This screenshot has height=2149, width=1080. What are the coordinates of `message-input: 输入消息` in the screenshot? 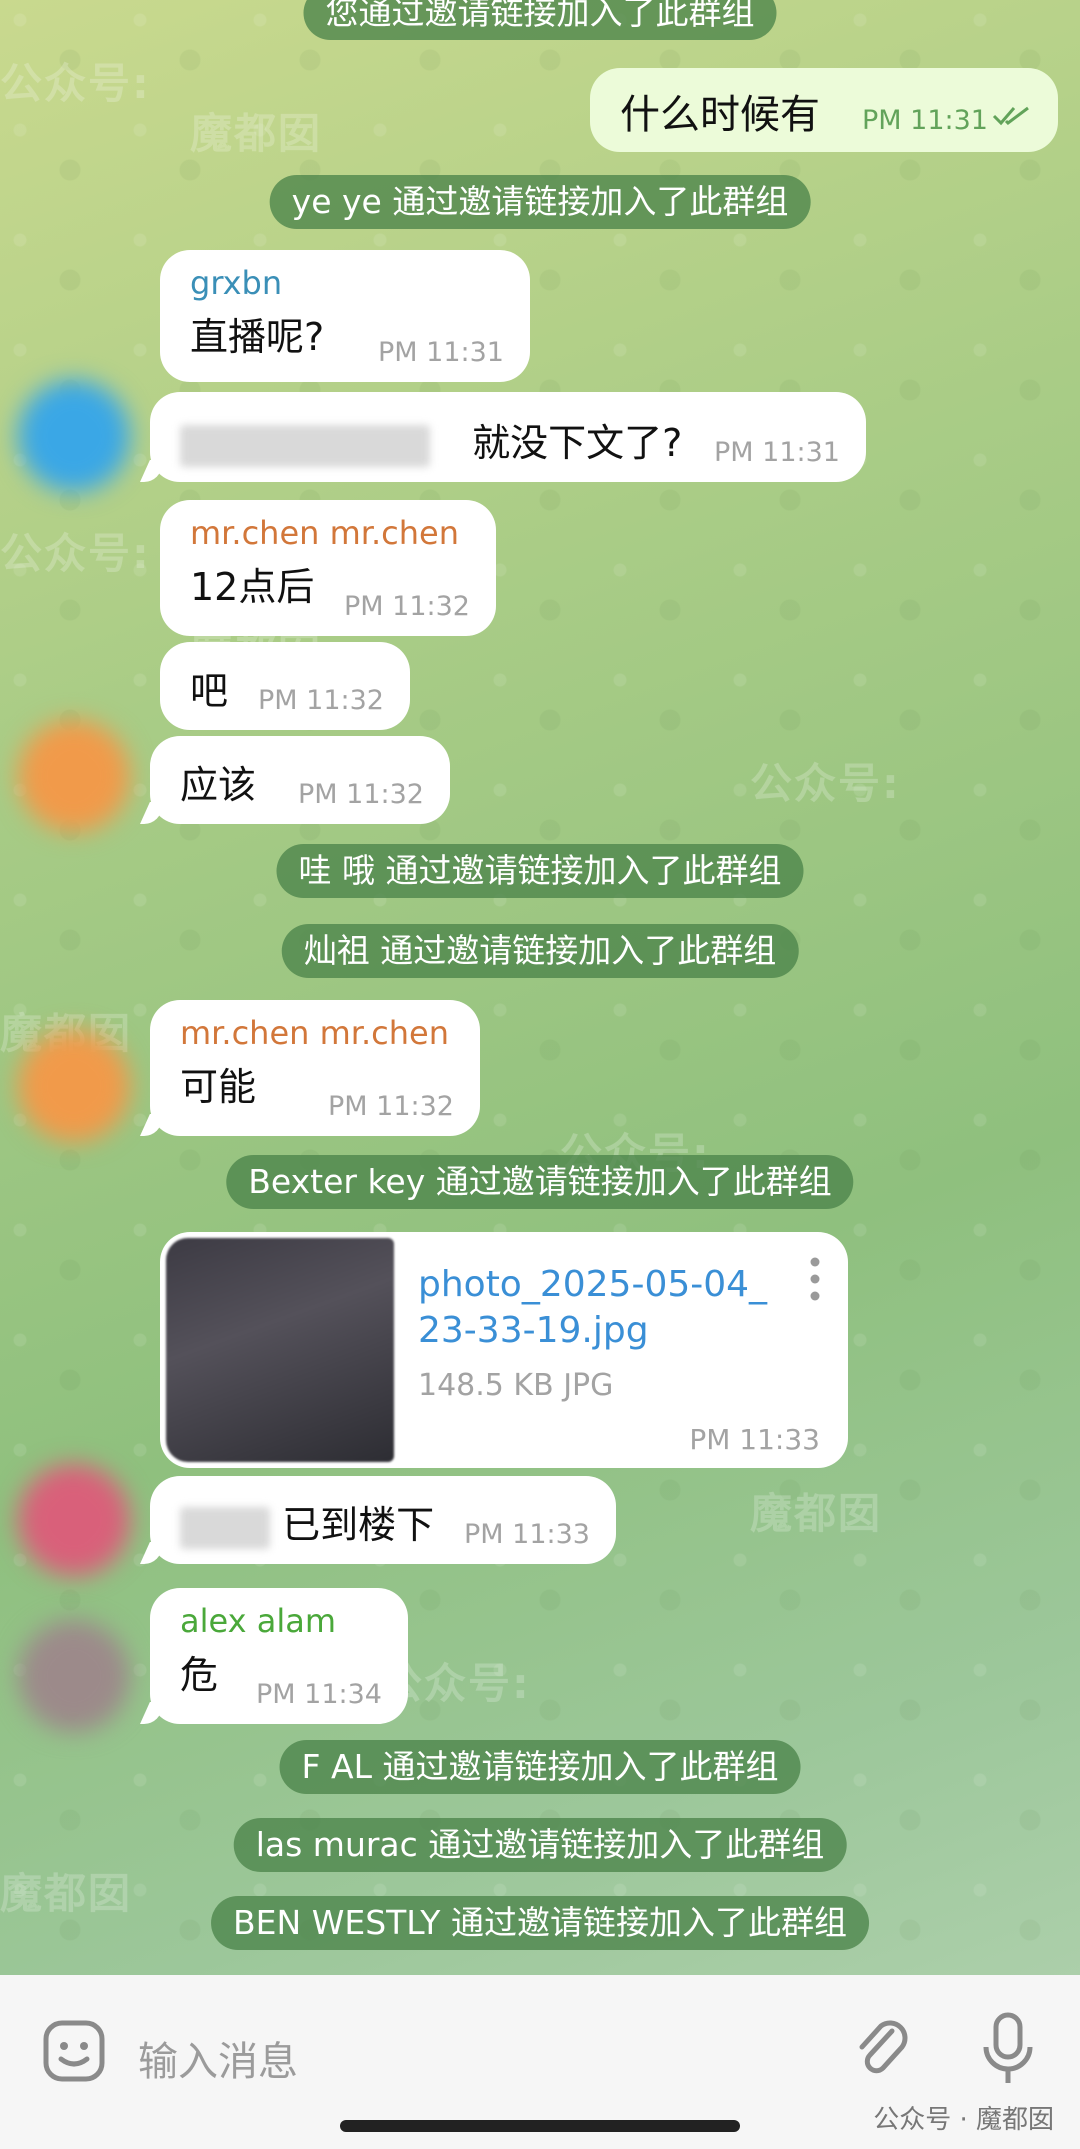 It's located at (218, 2058).